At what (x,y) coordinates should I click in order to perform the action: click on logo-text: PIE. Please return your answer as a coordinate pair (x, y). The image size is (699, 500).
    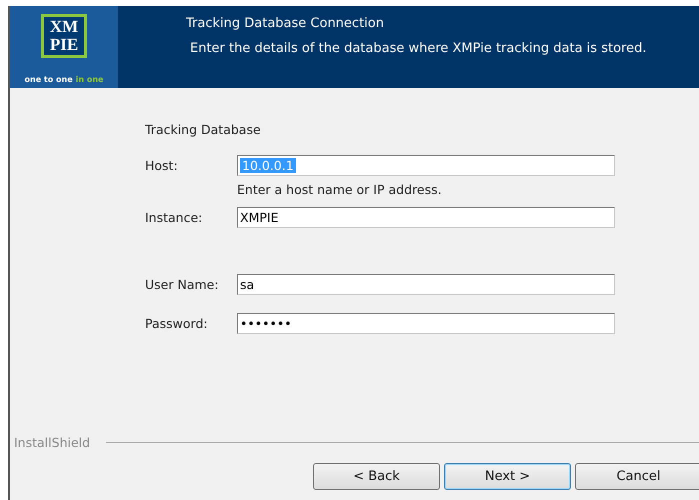
    Looking at the image, I should click on (64, 45).